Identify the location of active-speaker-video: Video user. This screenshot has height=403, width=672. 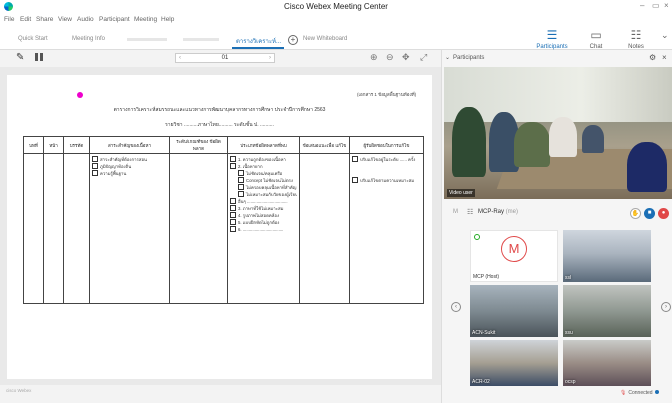
(558, 133).